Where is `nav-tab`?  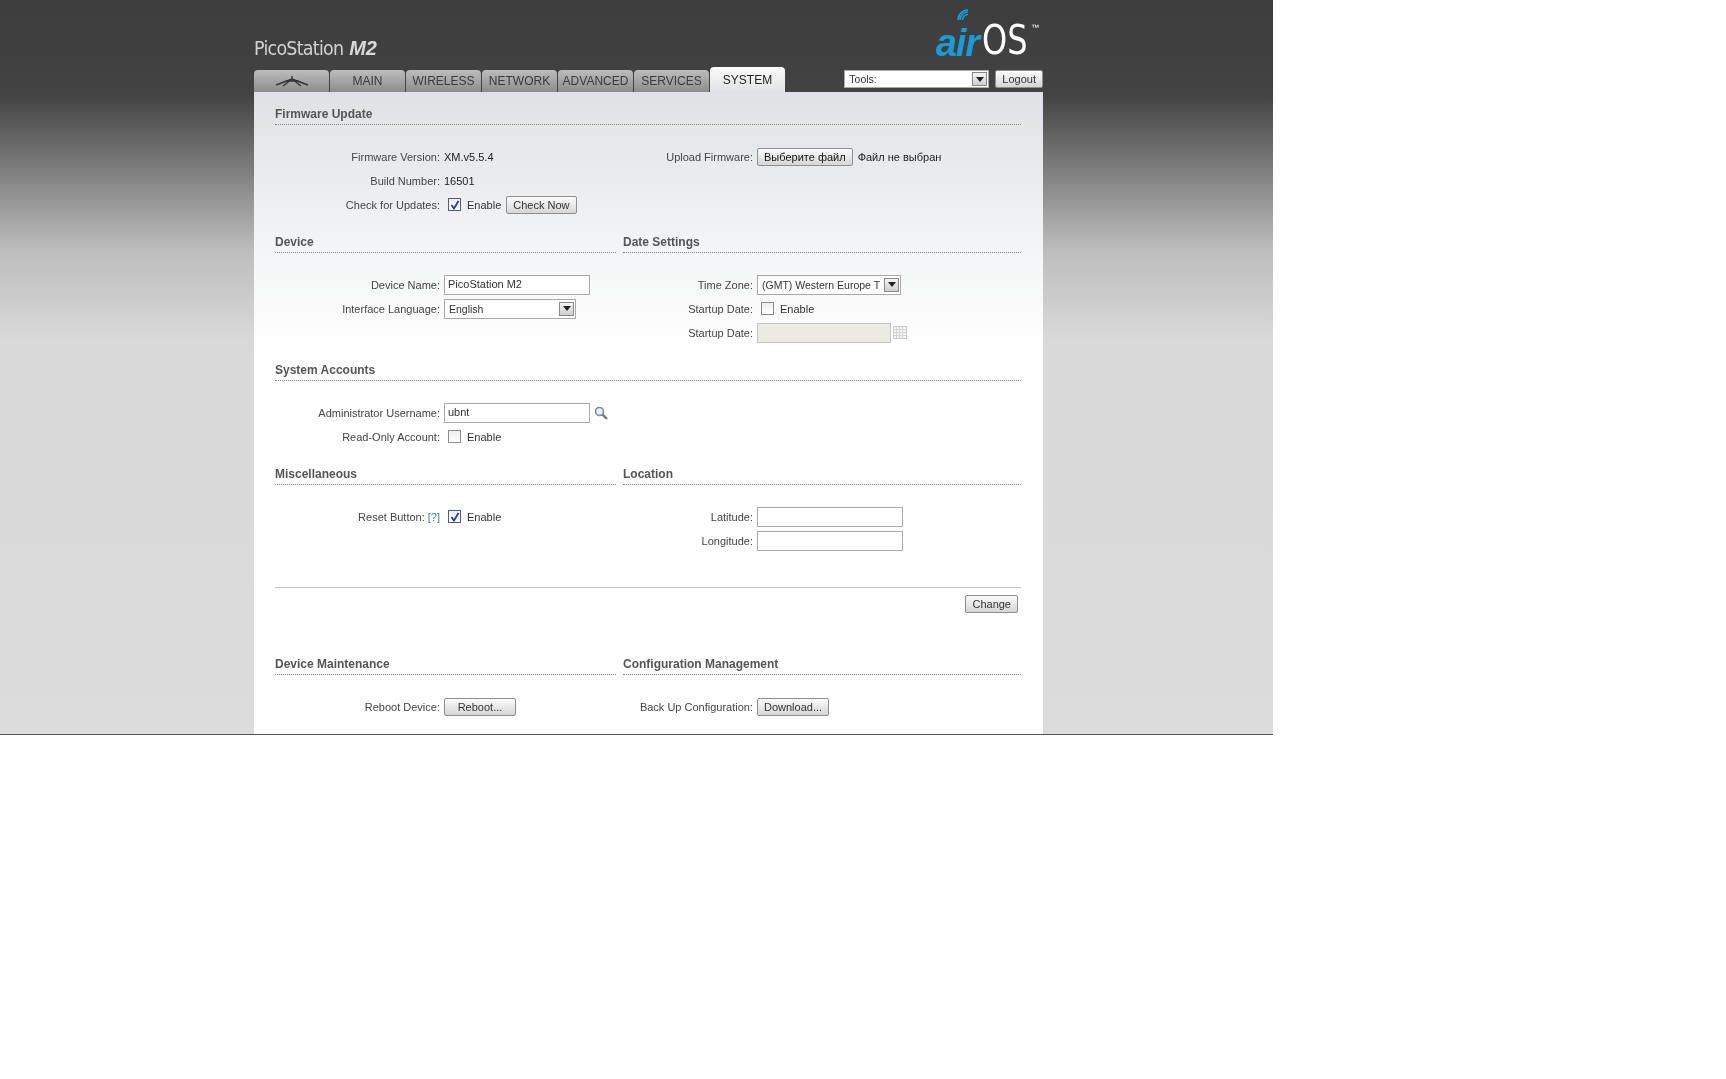 nav-tab is located at coordinates (291, 81).